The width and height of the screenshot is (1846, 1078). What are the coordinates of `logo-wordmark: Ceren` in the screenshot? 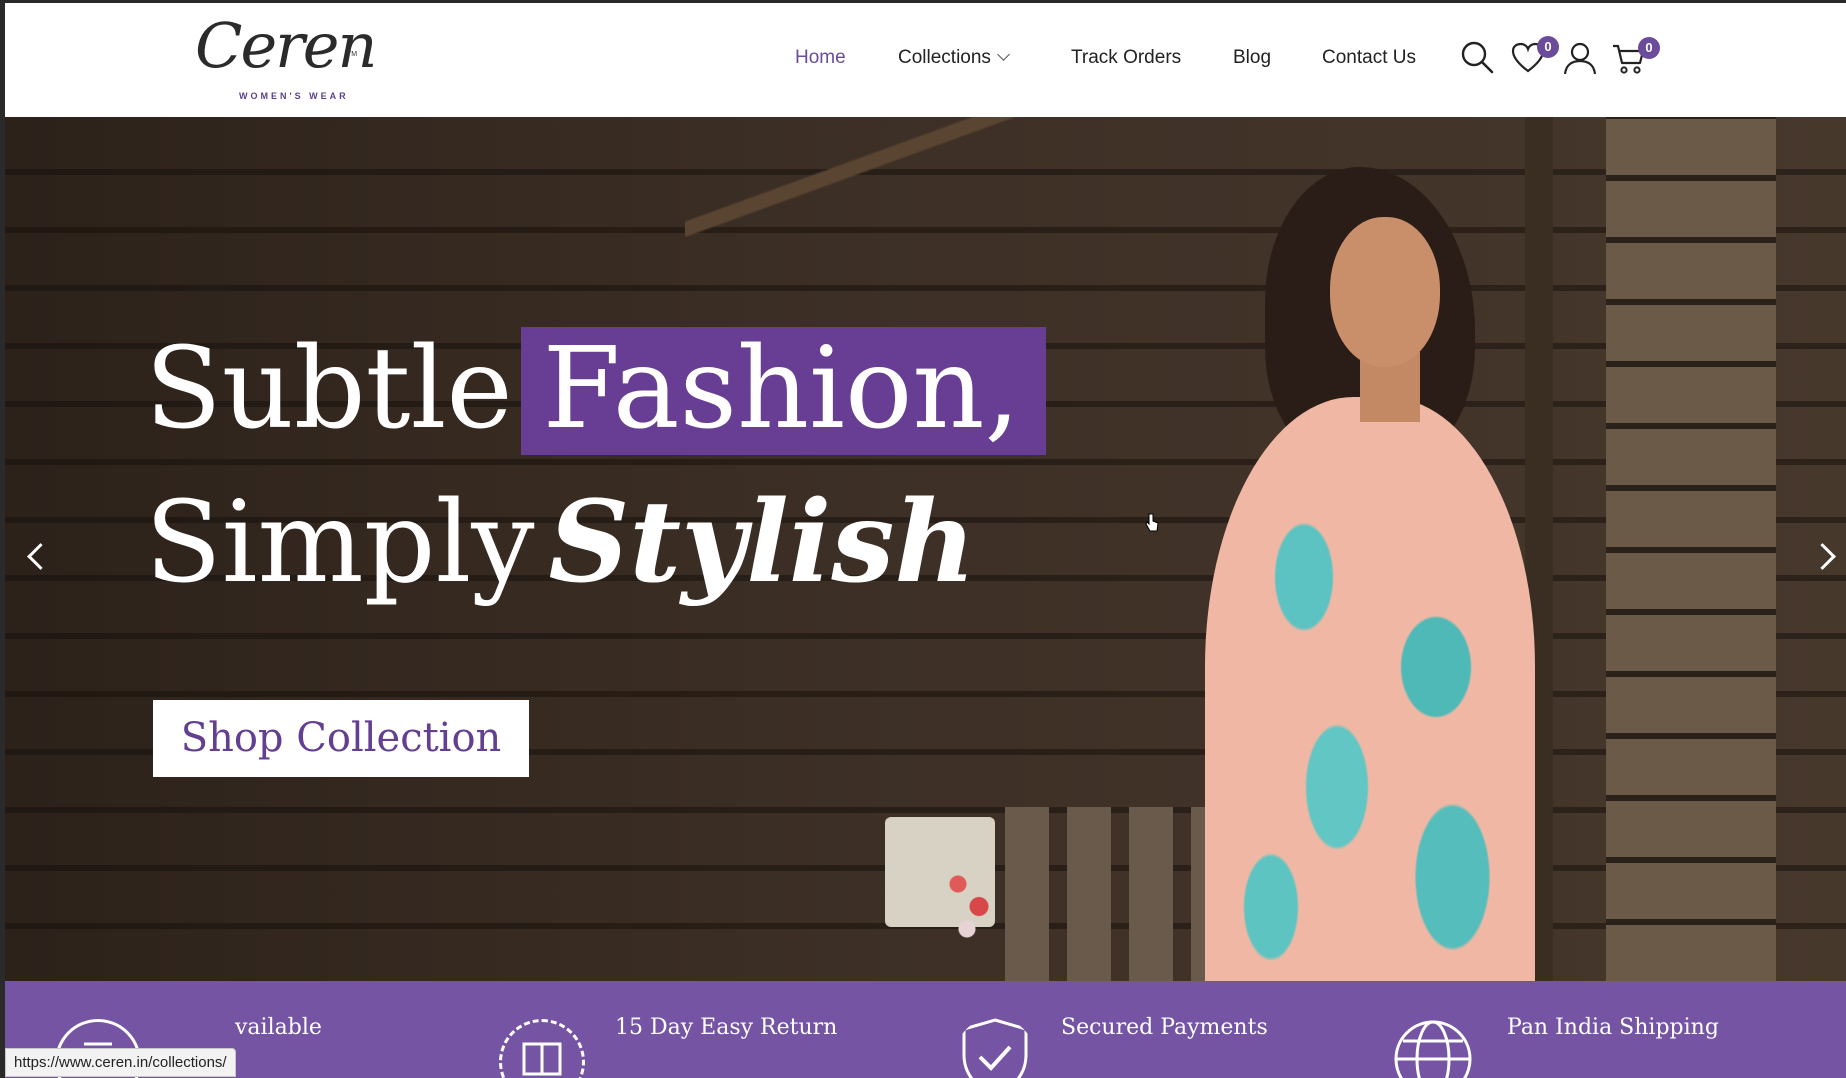 It's located at (286, 45).